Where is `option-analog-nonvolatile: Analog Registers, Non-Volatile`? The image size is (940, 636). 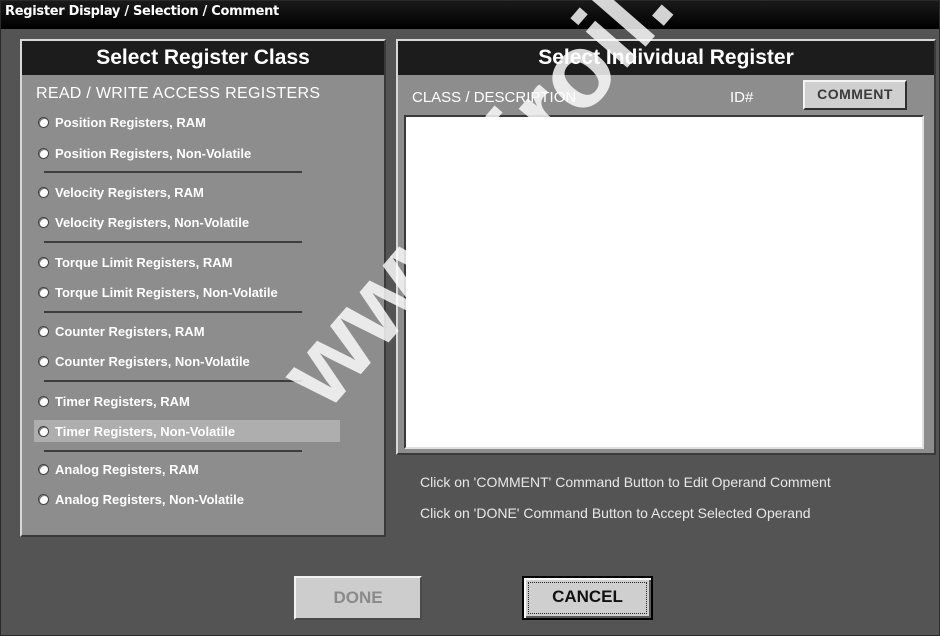 option-analog-nonvolatile: Analog Registers, Non-Volatile is located at coordinates (187, 499).